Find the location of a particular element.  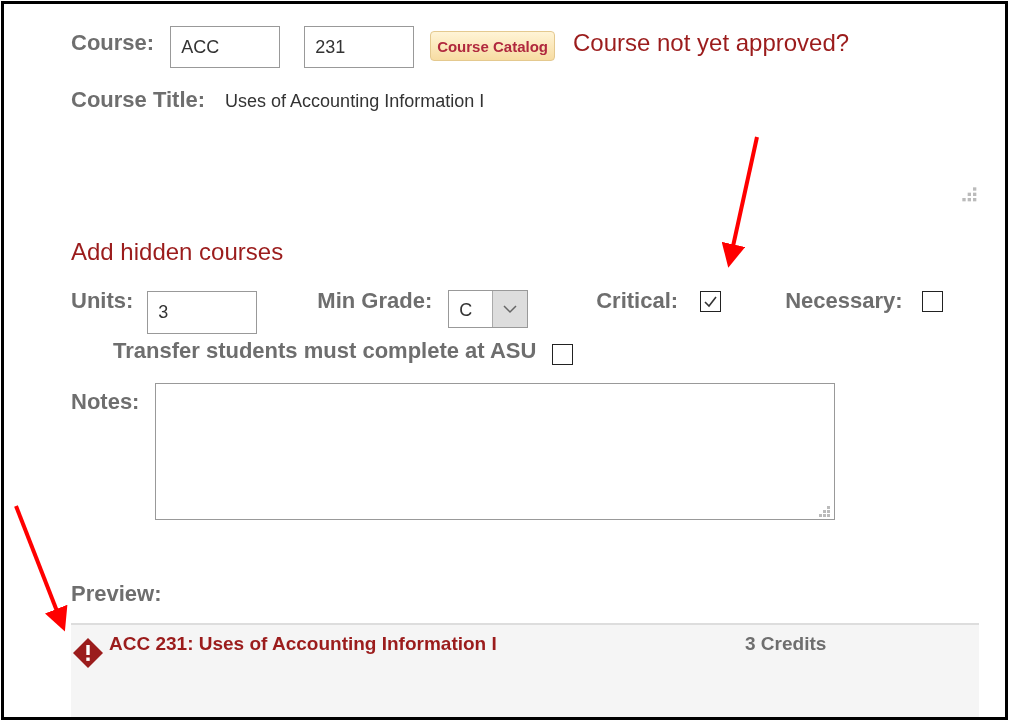

notes-field is located at coordinates (495, 451).